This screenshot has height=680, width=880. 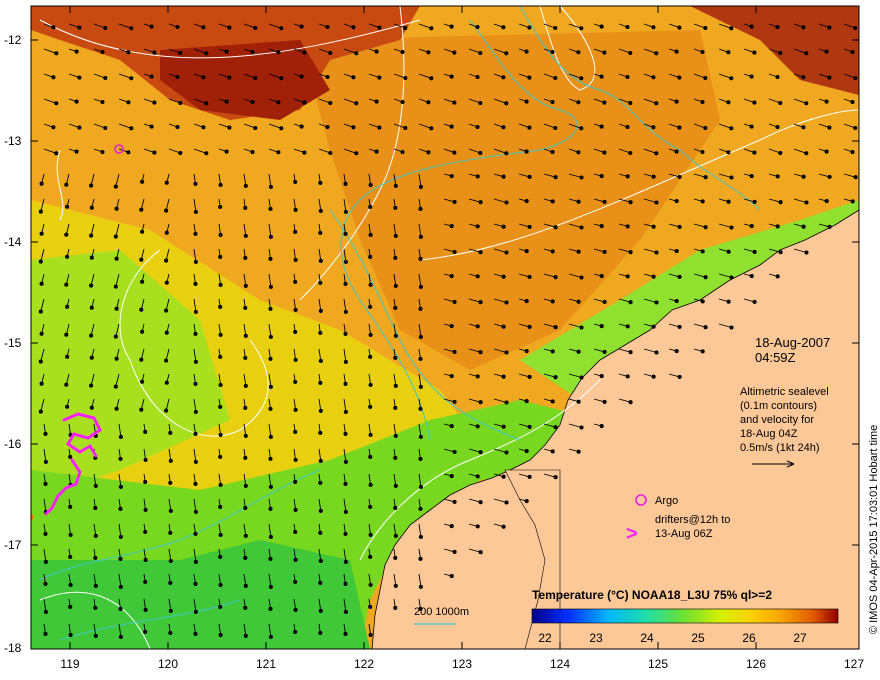 I want to click on altimetry-note-line: (0.1m contours), so click(x=778, y=406).